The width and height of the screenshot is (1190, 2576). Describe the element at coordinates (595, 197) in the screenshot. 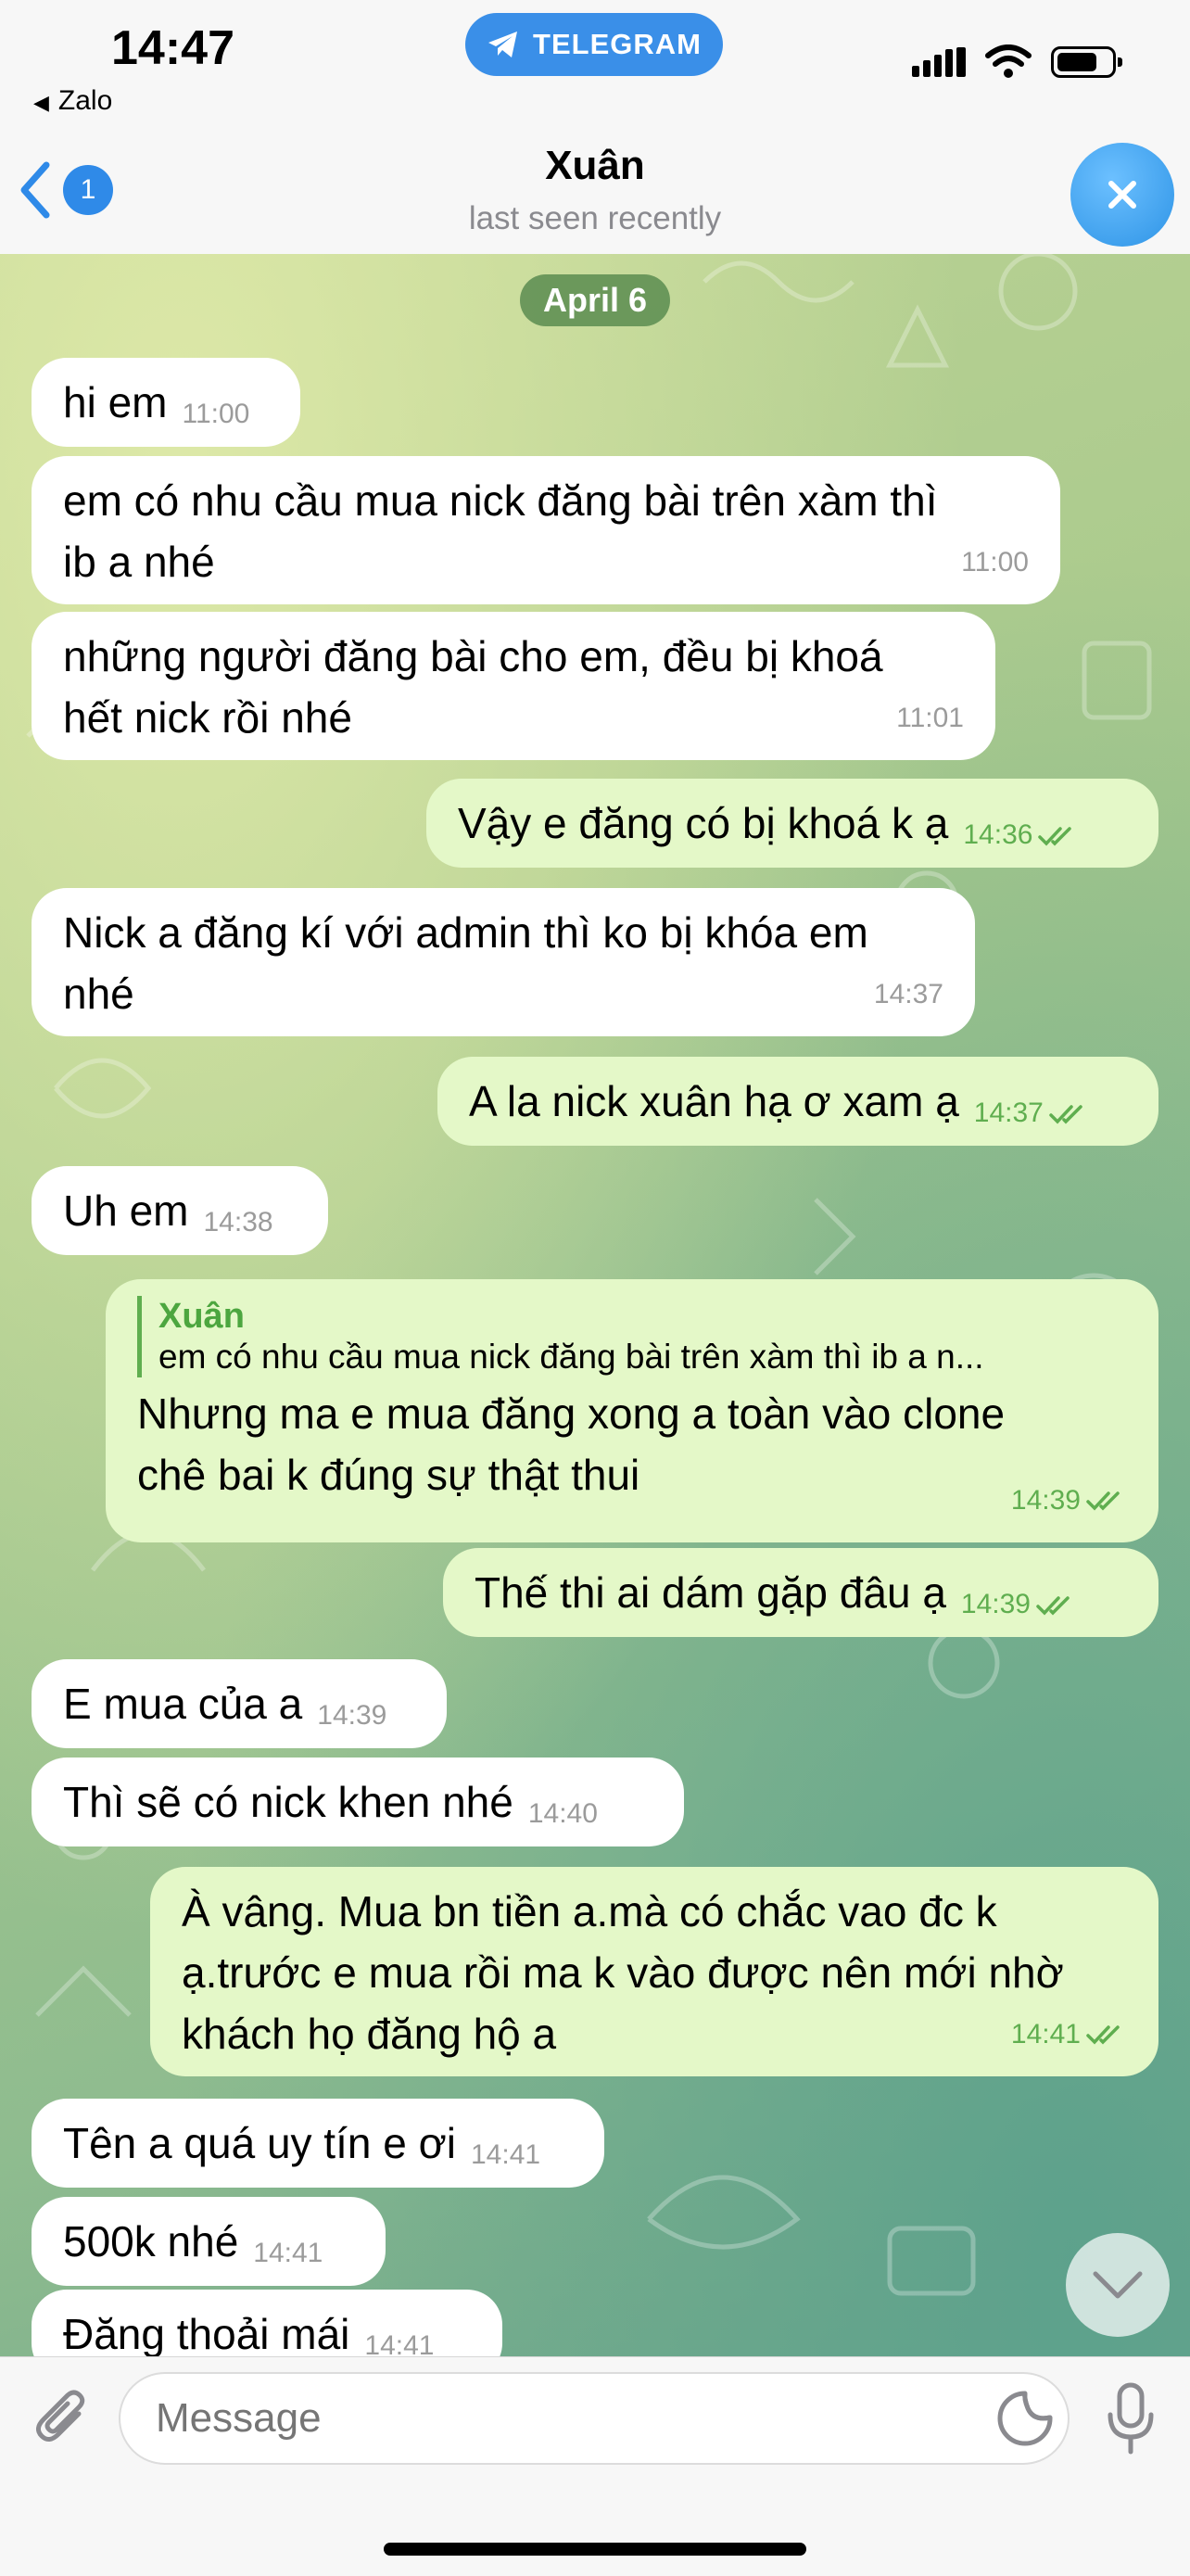

I see `chat-header: 1 Xuân last seen recently` at that location.